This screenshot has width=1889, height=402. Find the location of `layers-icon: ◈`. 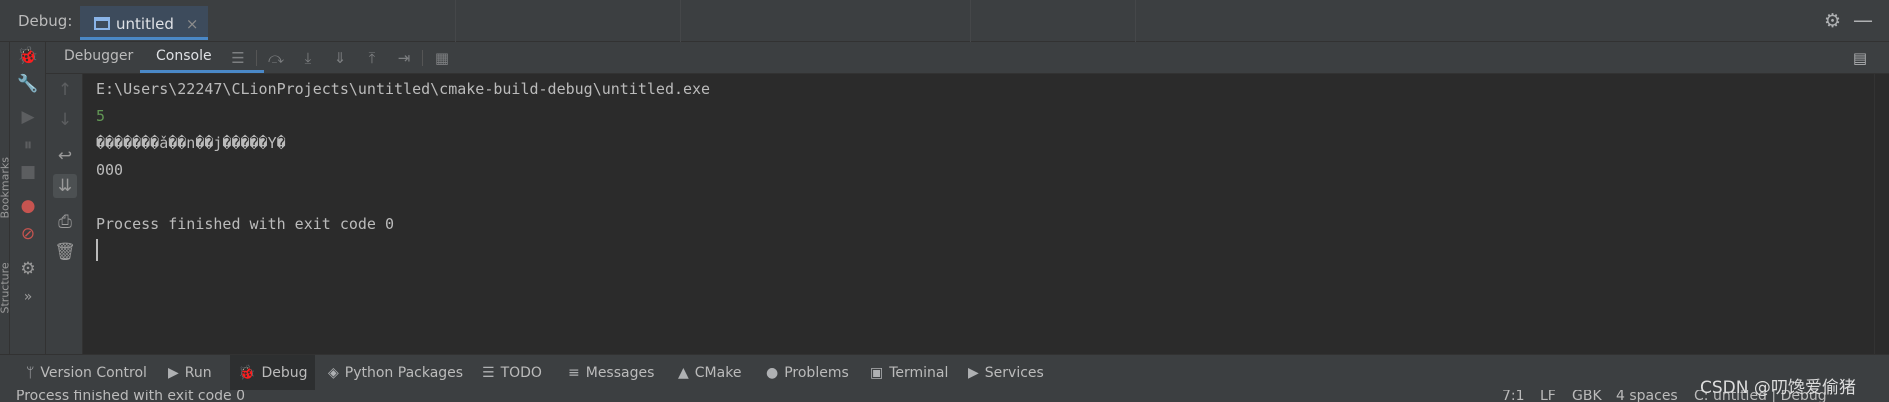

layers-icon: ◈ is located at coordinates (333, 373).